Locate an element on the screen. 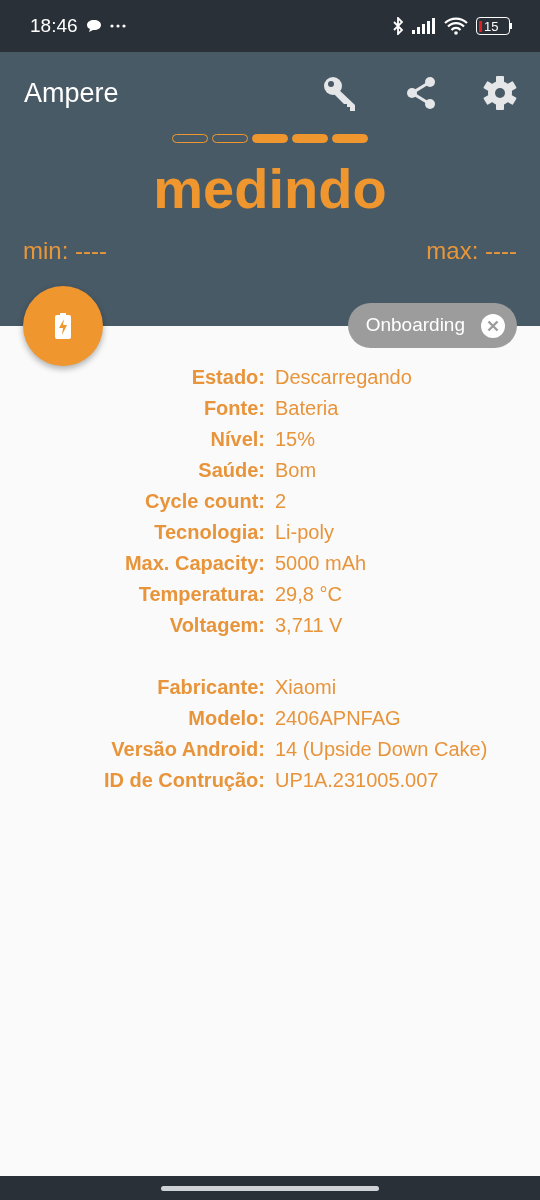 This screenshot has height=1200, width=540. bluetooth-icon is located at coordinates (398, 26).